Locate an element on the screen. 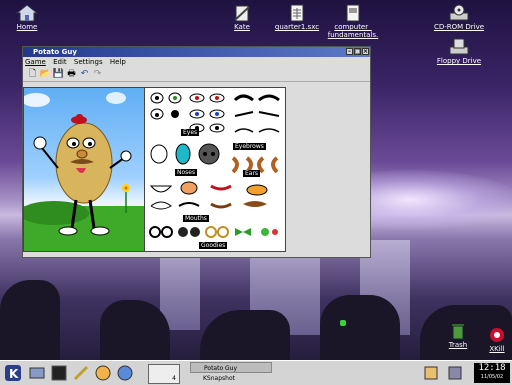  xkill-icon is located at coordinates (497, 335).